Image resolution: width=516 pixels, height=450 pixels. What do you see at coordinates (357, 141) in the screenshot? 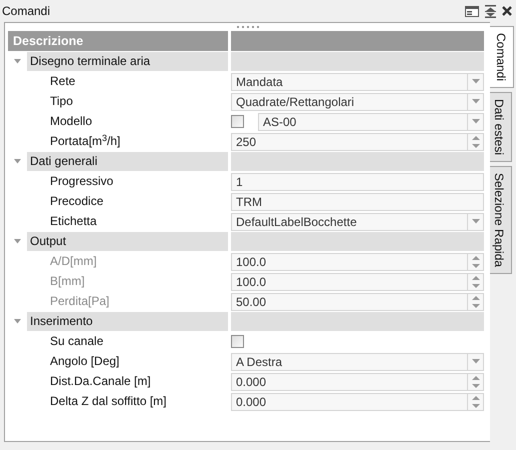
I see `spin-field: 250` at bounding box center [357, 141].